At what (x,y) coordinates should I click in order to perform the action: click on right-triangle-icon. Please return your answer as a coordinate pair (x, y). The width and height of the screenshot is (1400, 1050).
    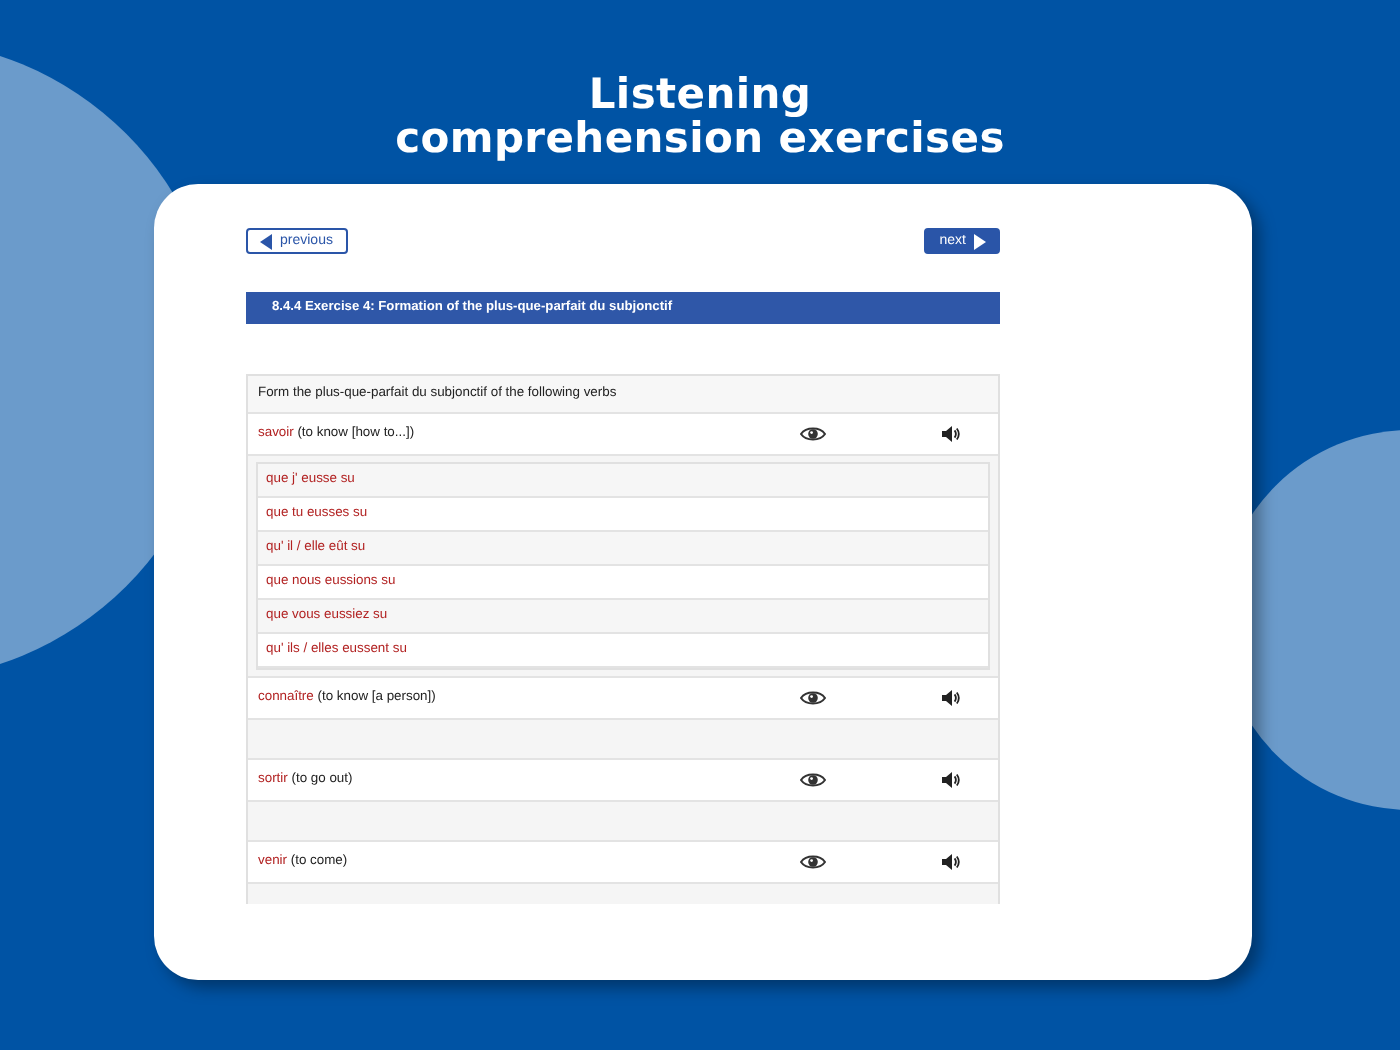
    Looking at the image, I should click on (980, 241).